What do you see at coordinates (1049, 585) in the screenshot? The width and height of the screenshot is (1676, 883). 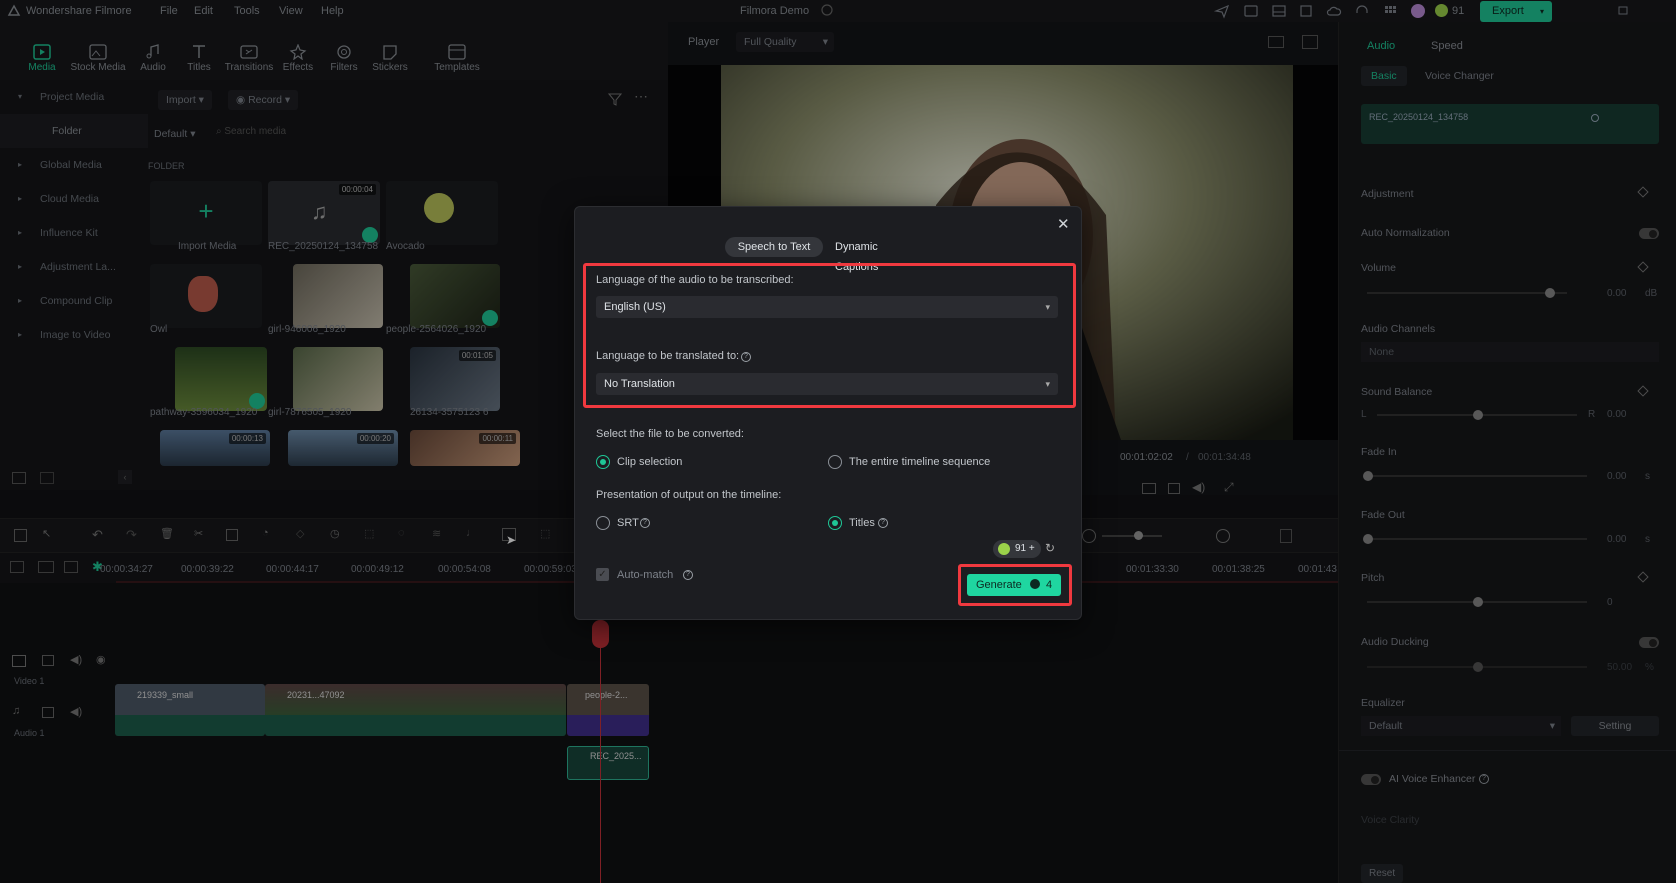 I see `generate-cost: 4` at bounding box center [1049, 585].